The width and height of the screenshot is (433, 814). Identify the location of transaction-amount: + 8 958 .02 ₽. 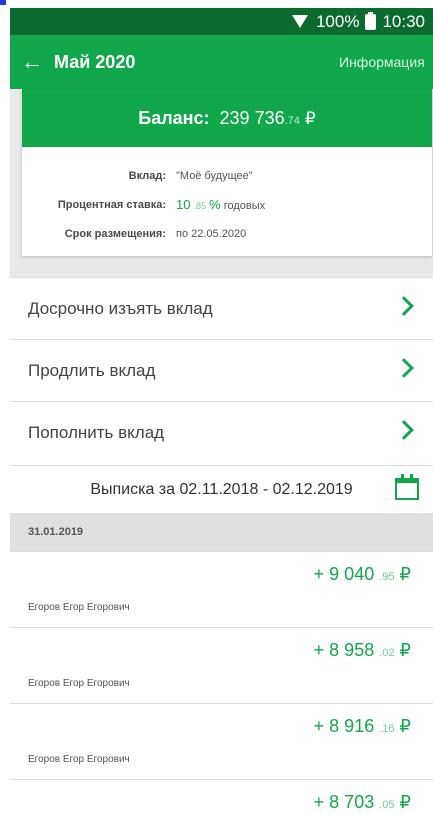
(362, 650).